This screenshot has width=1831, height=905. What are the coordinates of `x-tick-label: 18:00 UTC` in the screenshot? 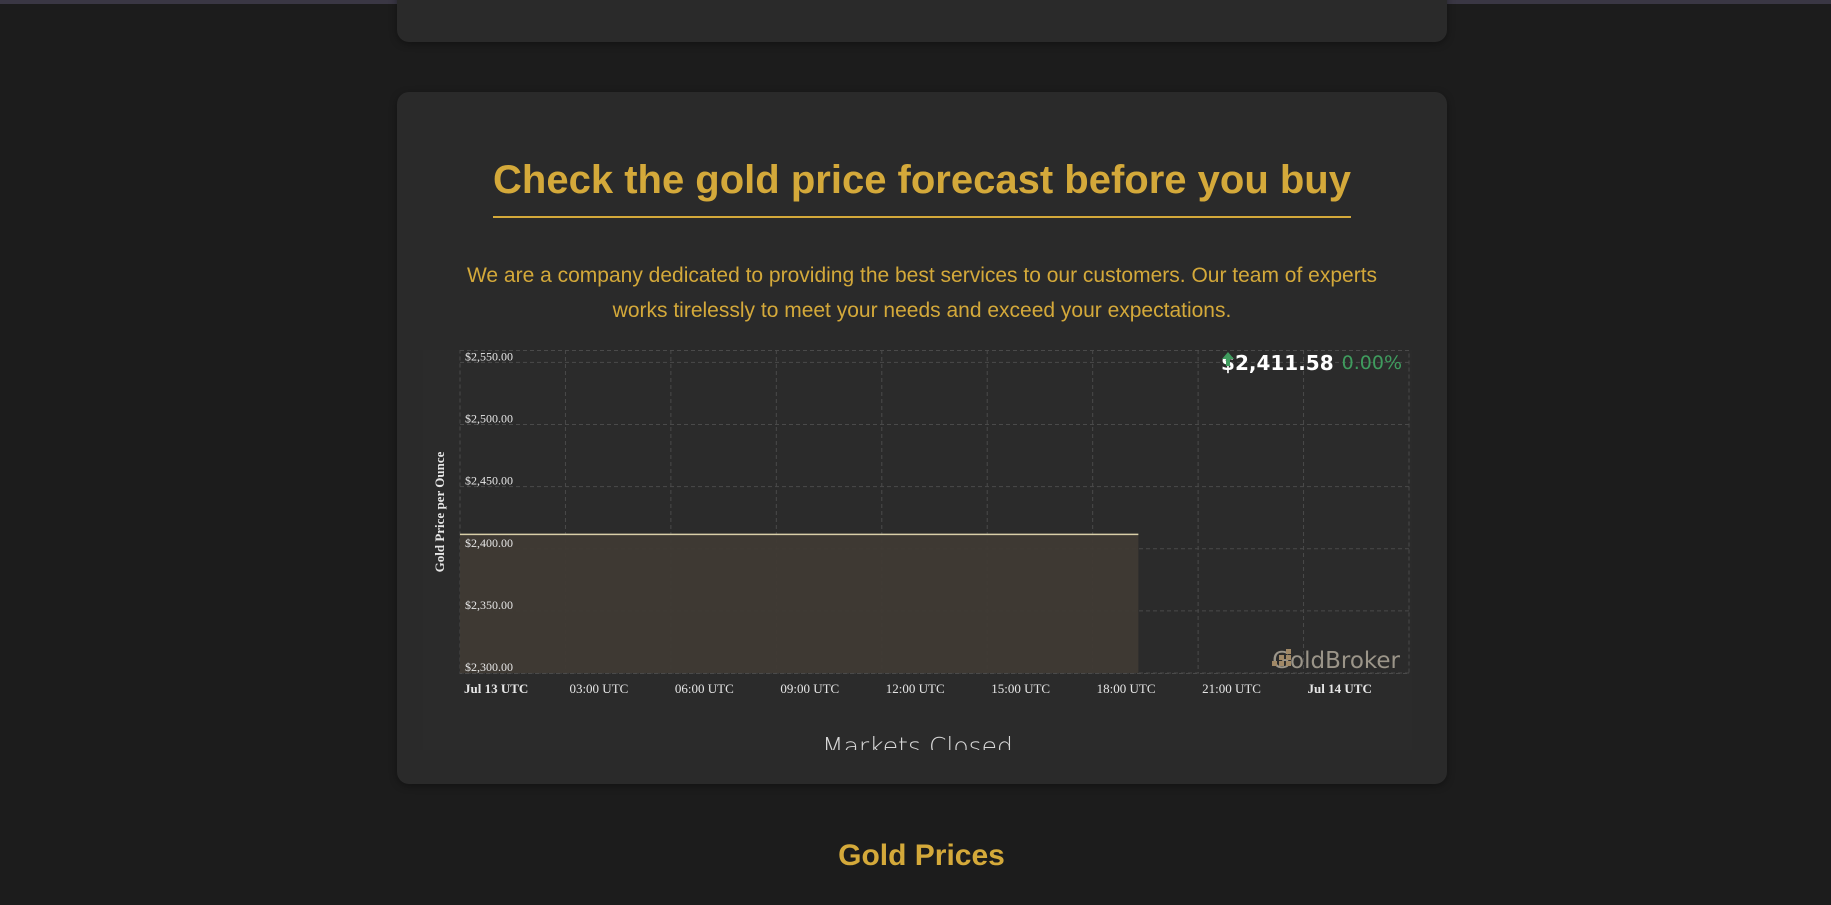 It's located at (1126, 688).